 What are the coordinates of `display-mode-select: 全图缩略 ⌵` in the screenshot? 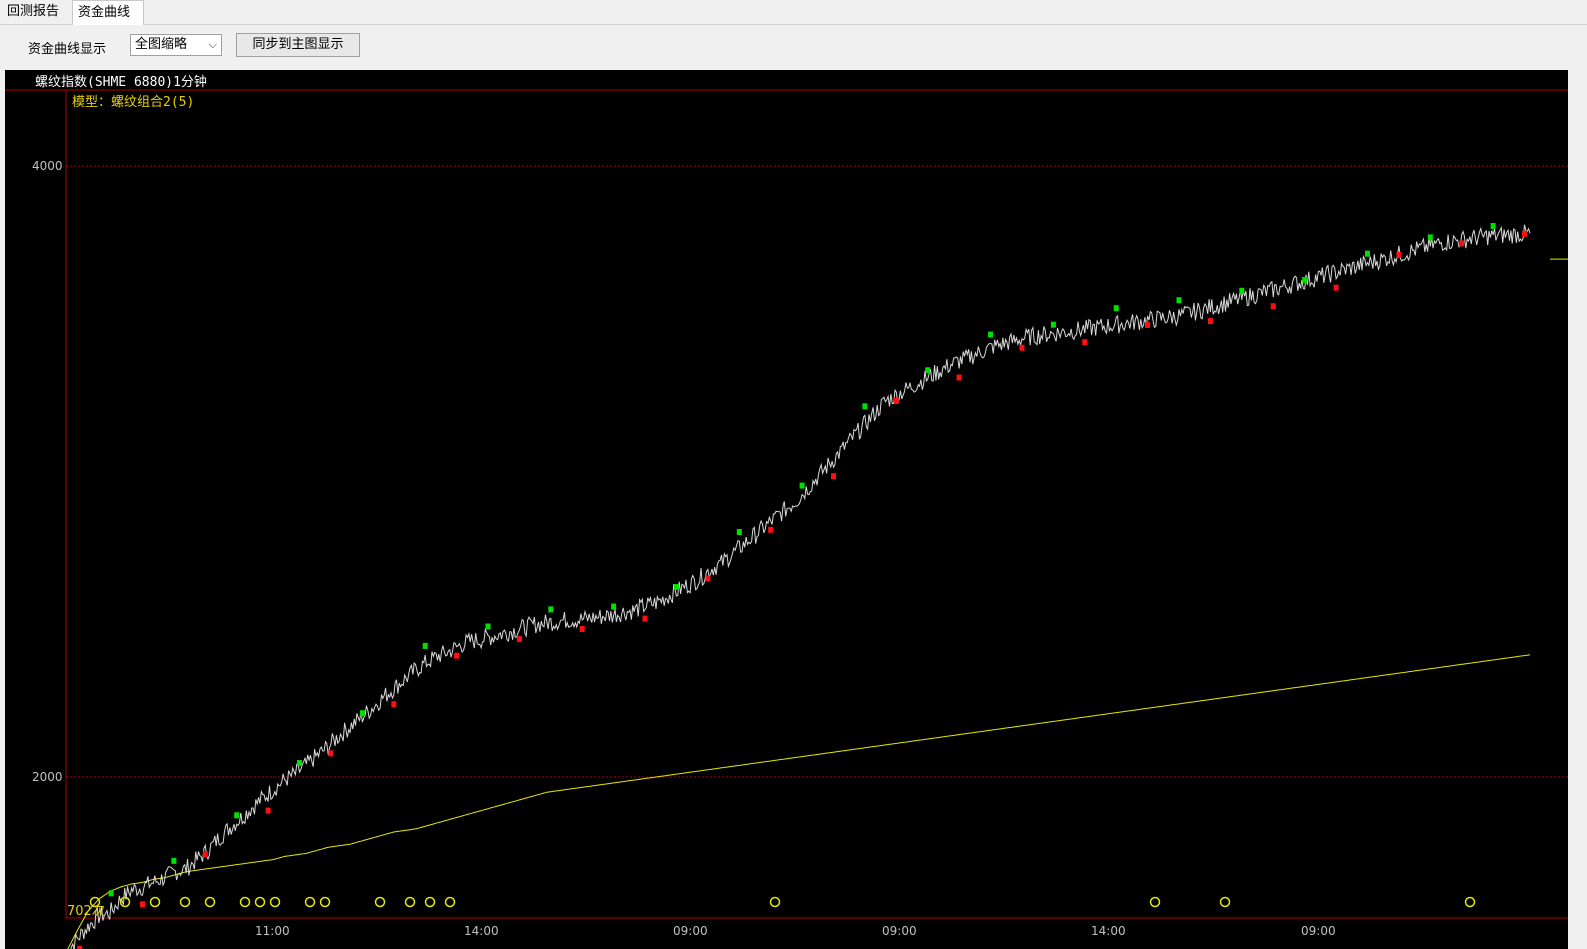 It's located at (176, 45).